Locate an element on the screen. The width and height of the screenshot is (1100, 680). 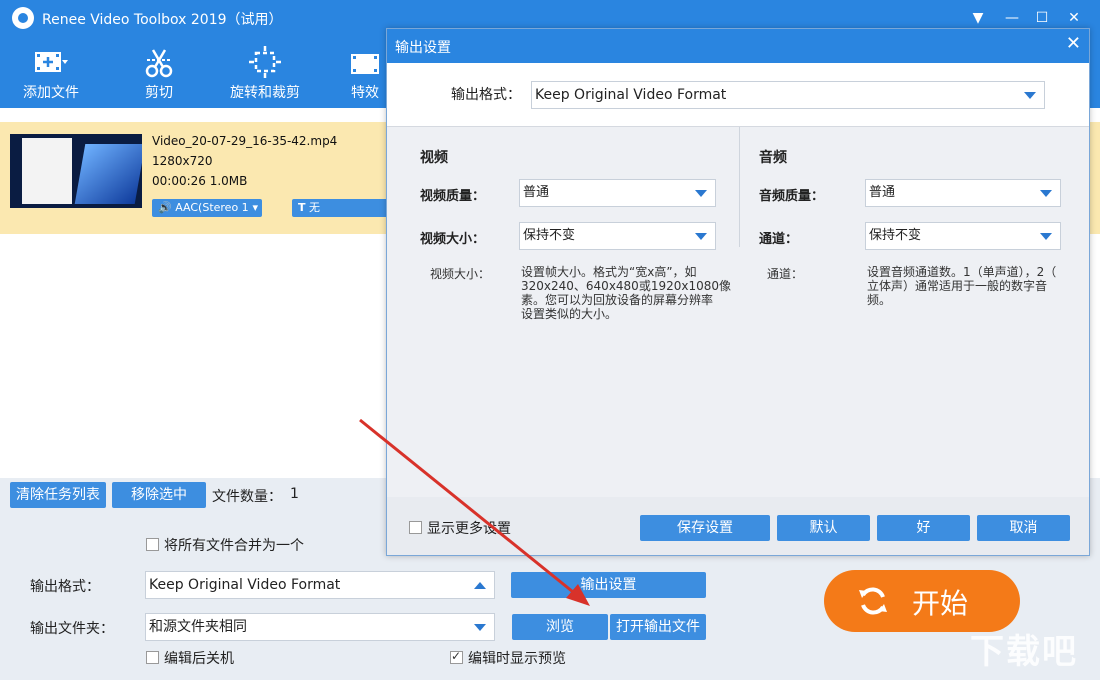
channel-value: 保持不变 is located at coordinates (895, 235).